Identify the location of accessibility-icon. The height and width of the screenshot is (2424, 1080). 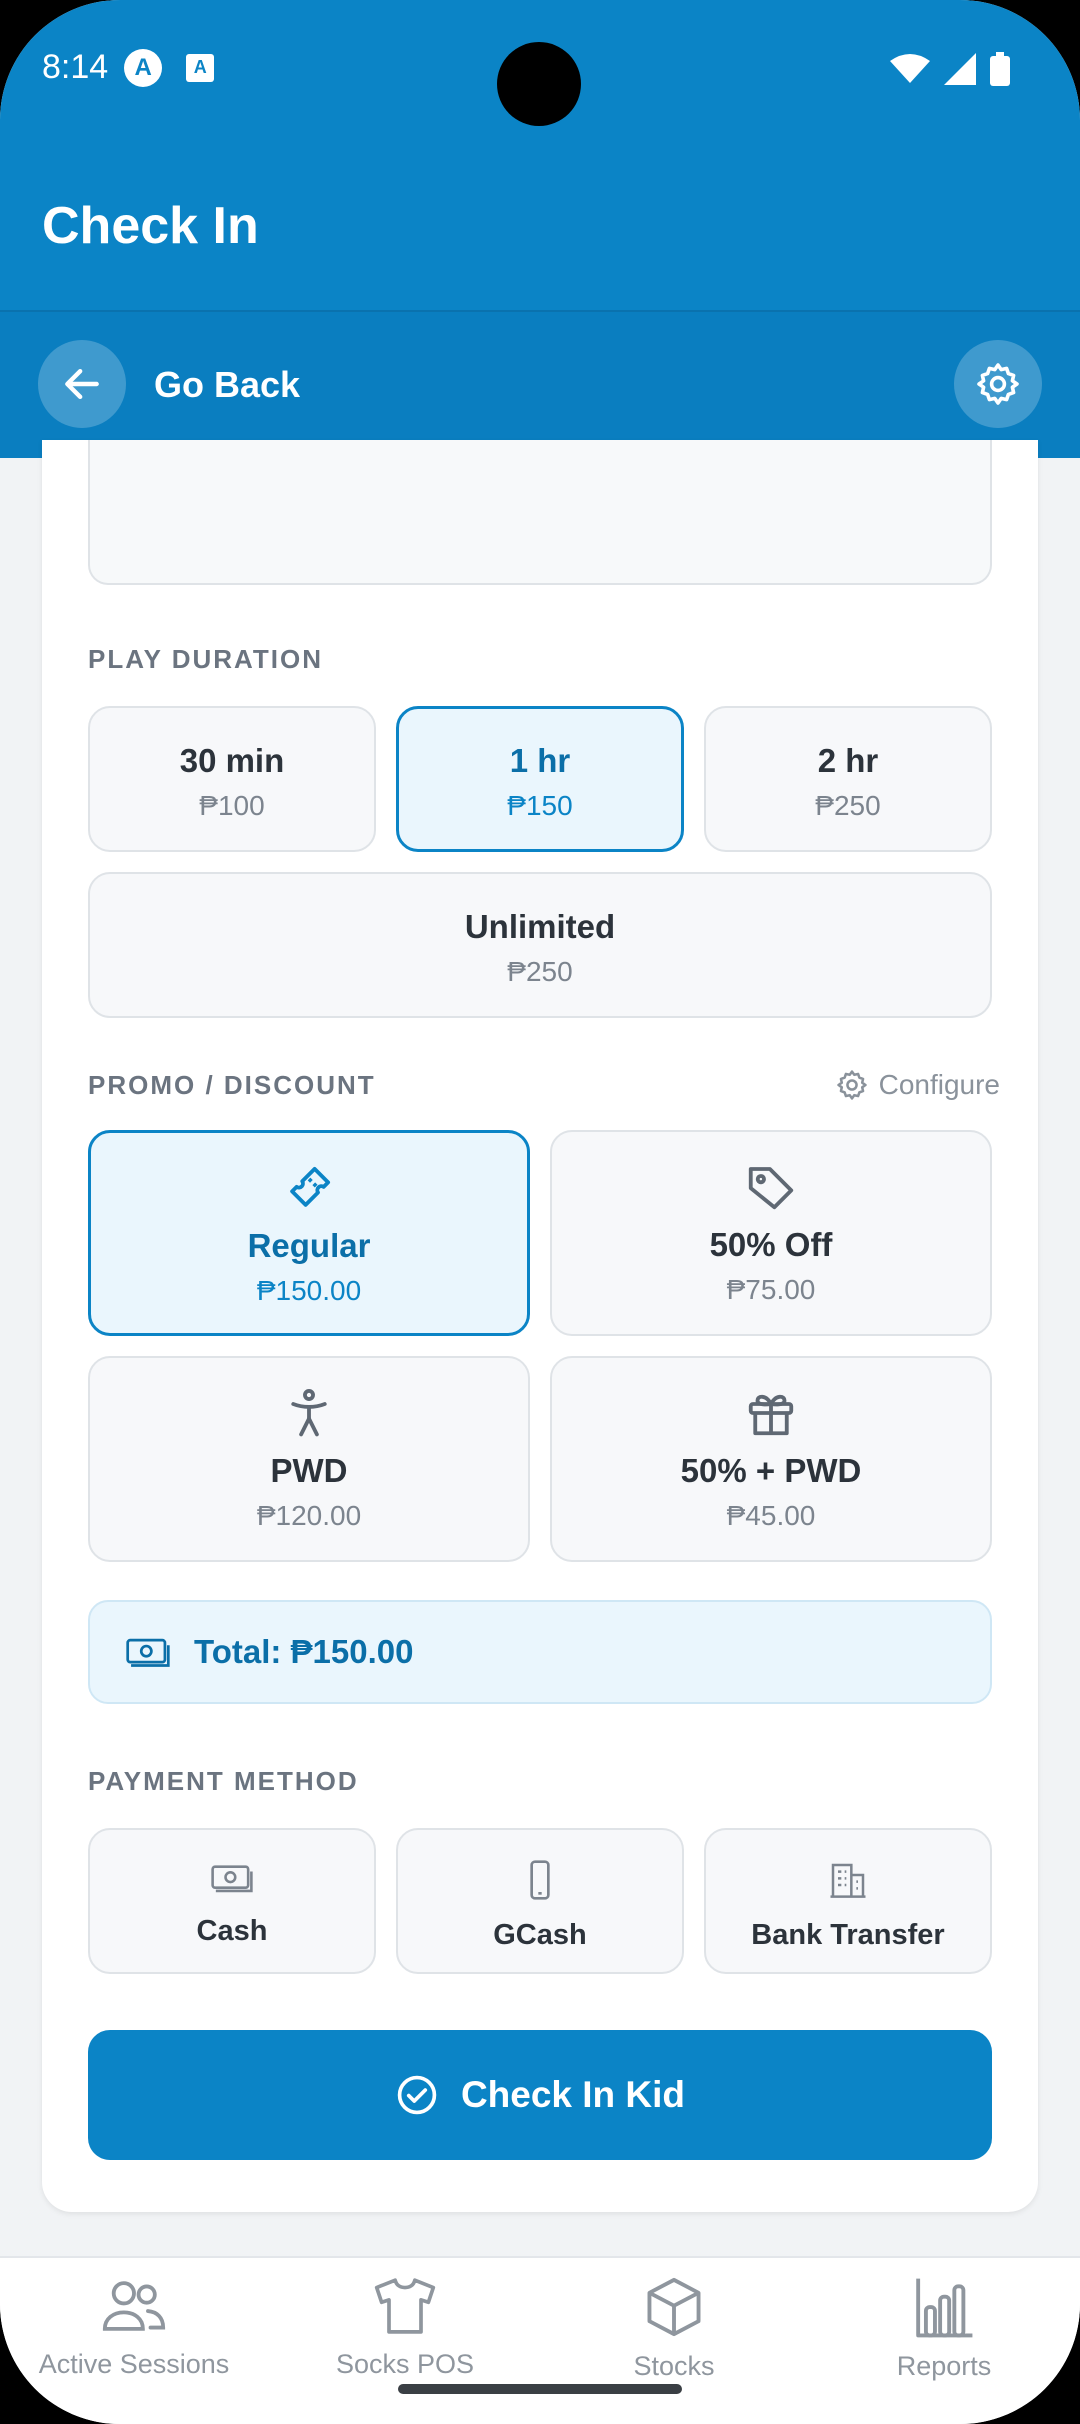
(309, 1413).